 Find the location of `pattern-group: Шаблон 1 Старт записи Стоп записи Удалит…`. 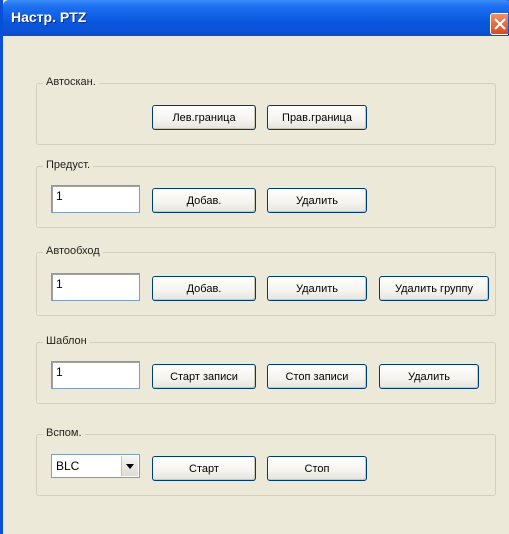

pattern-group: Шаблон 1 Старт записи Стоп записи Удалит… is located at coordinates (266, 369).